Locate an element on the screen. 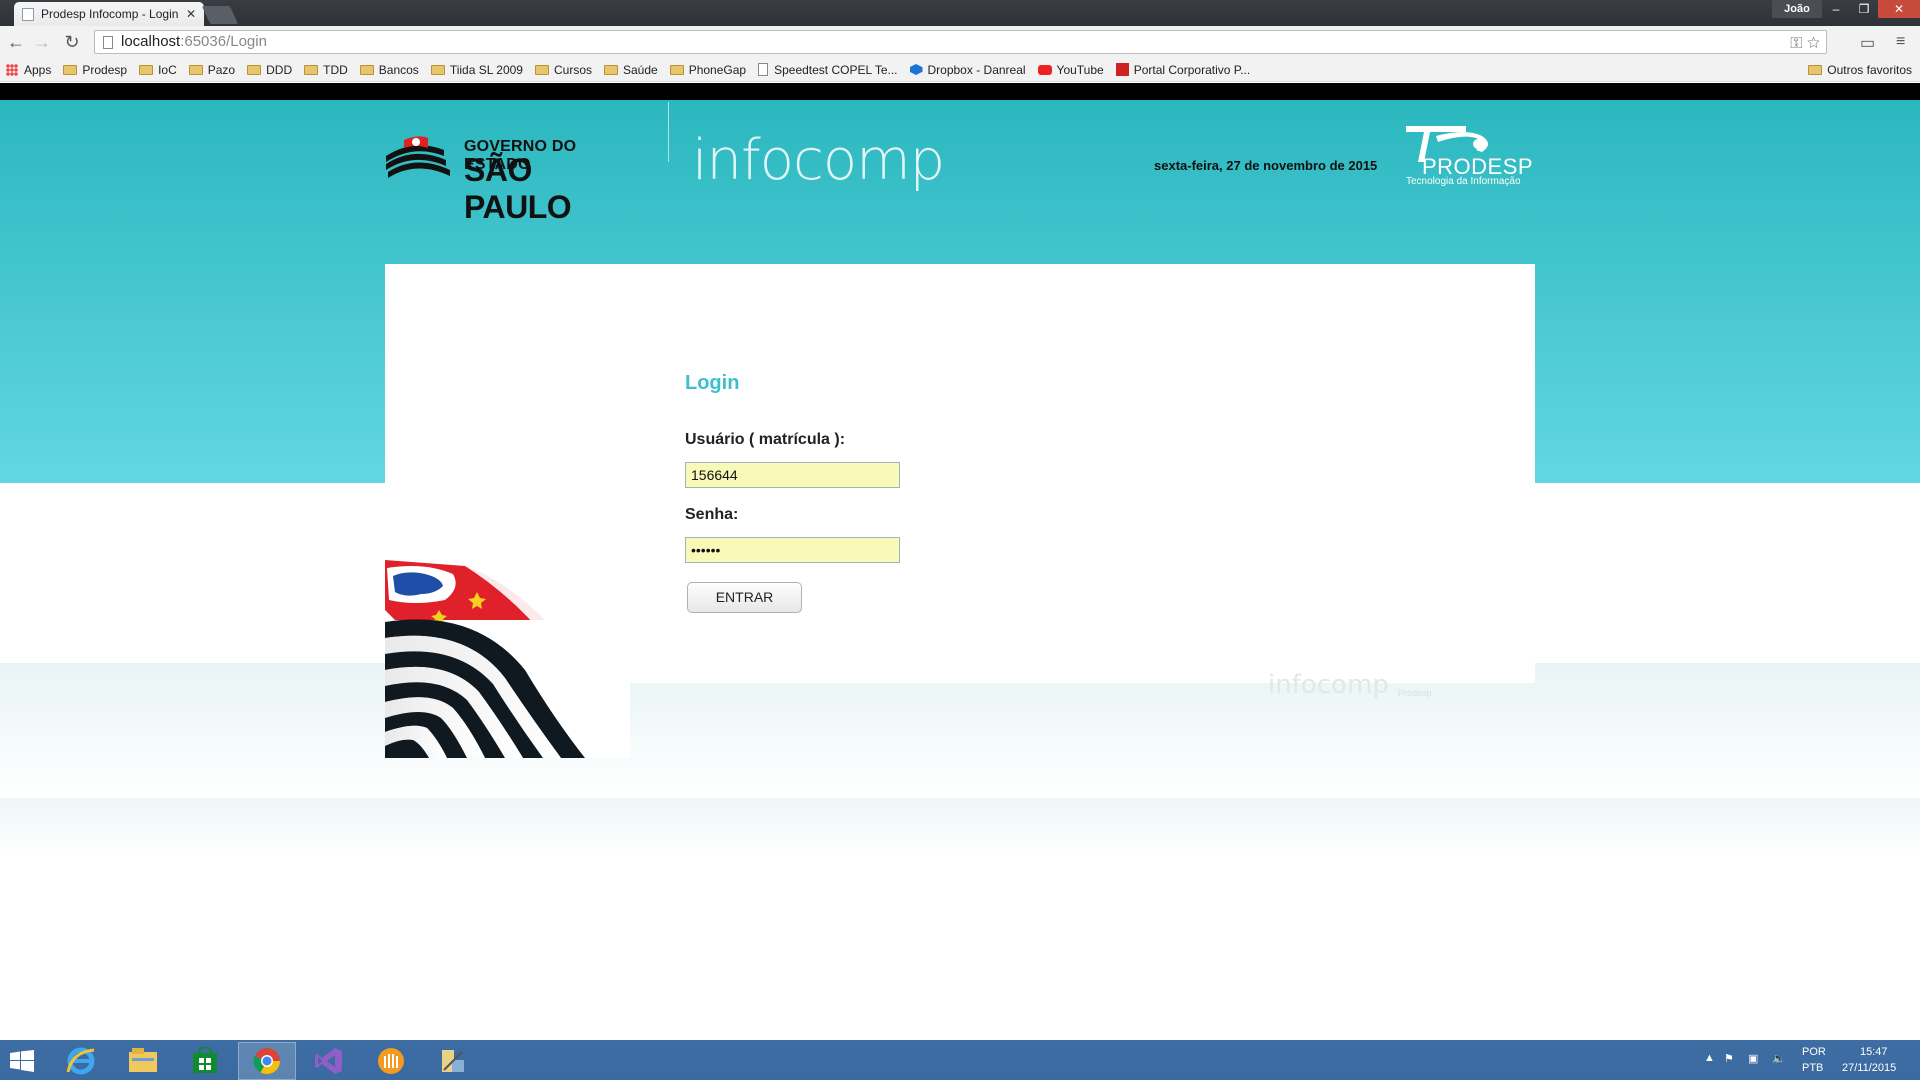 Image resolution: width=1920 pixels, height=1080 pixels. bookmark-pazo: Pazo is located at coordinates (212, 69).